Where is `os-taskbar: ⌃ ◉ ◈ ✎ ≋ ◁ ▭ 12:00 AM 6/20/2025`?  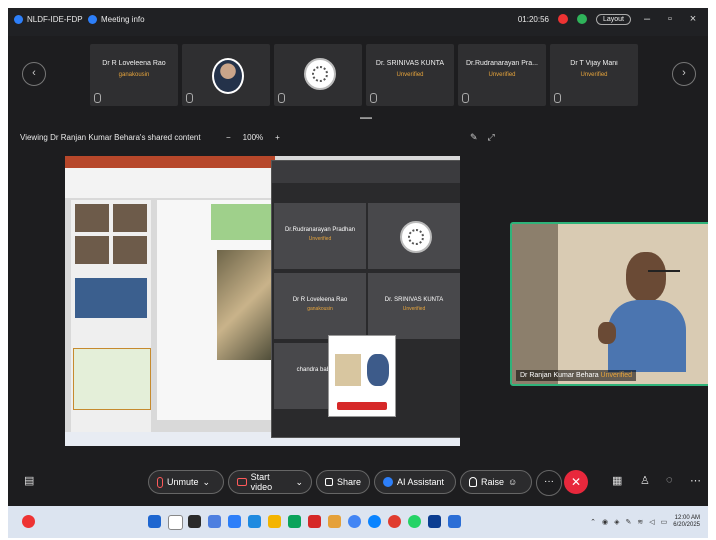 os-taskbar: ⌃ ◉ ◈ ✎ ≋ ◁ ▭ 12:00 AM 6/20/2025 is located at coordinates (358, 522).